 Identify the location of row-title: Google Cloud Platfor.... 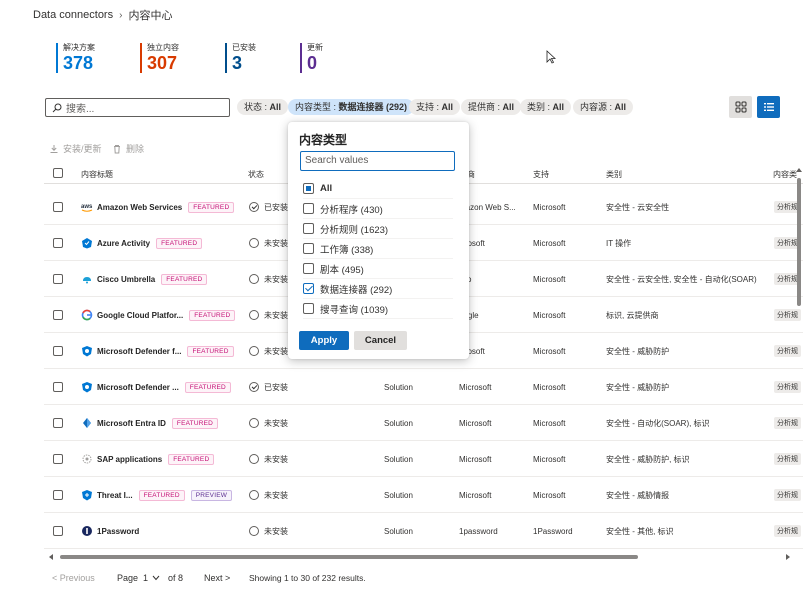
(140, 315).